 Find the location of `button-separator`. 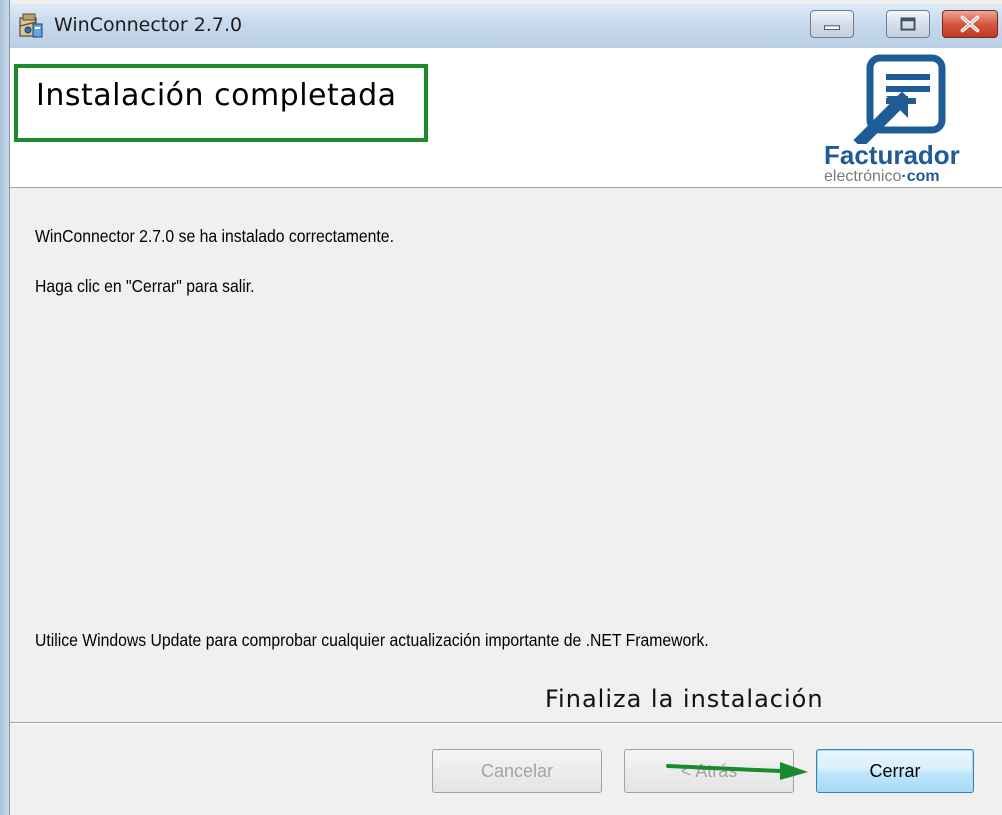

button-separator is located at coordinates (506, 723).